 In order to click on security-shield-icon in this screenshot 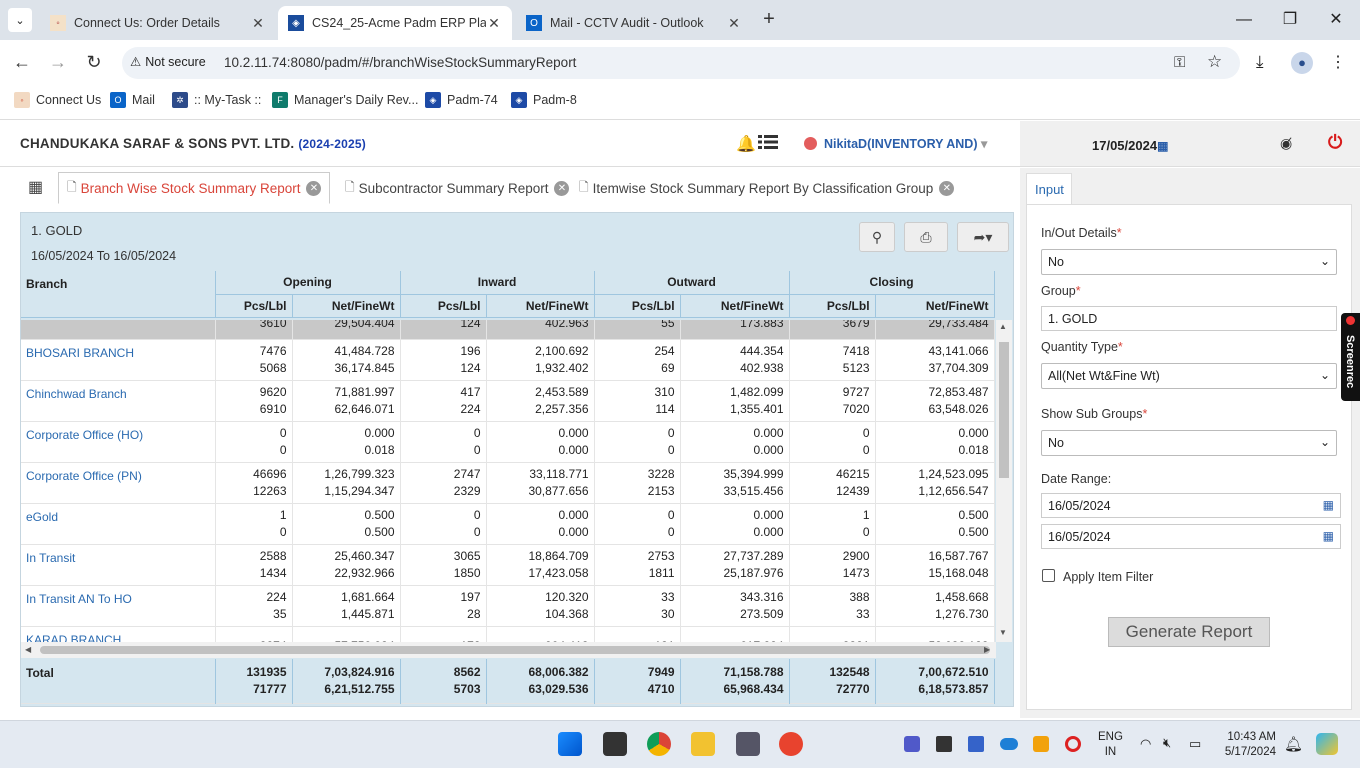, I will do `click(1041, 744)`.